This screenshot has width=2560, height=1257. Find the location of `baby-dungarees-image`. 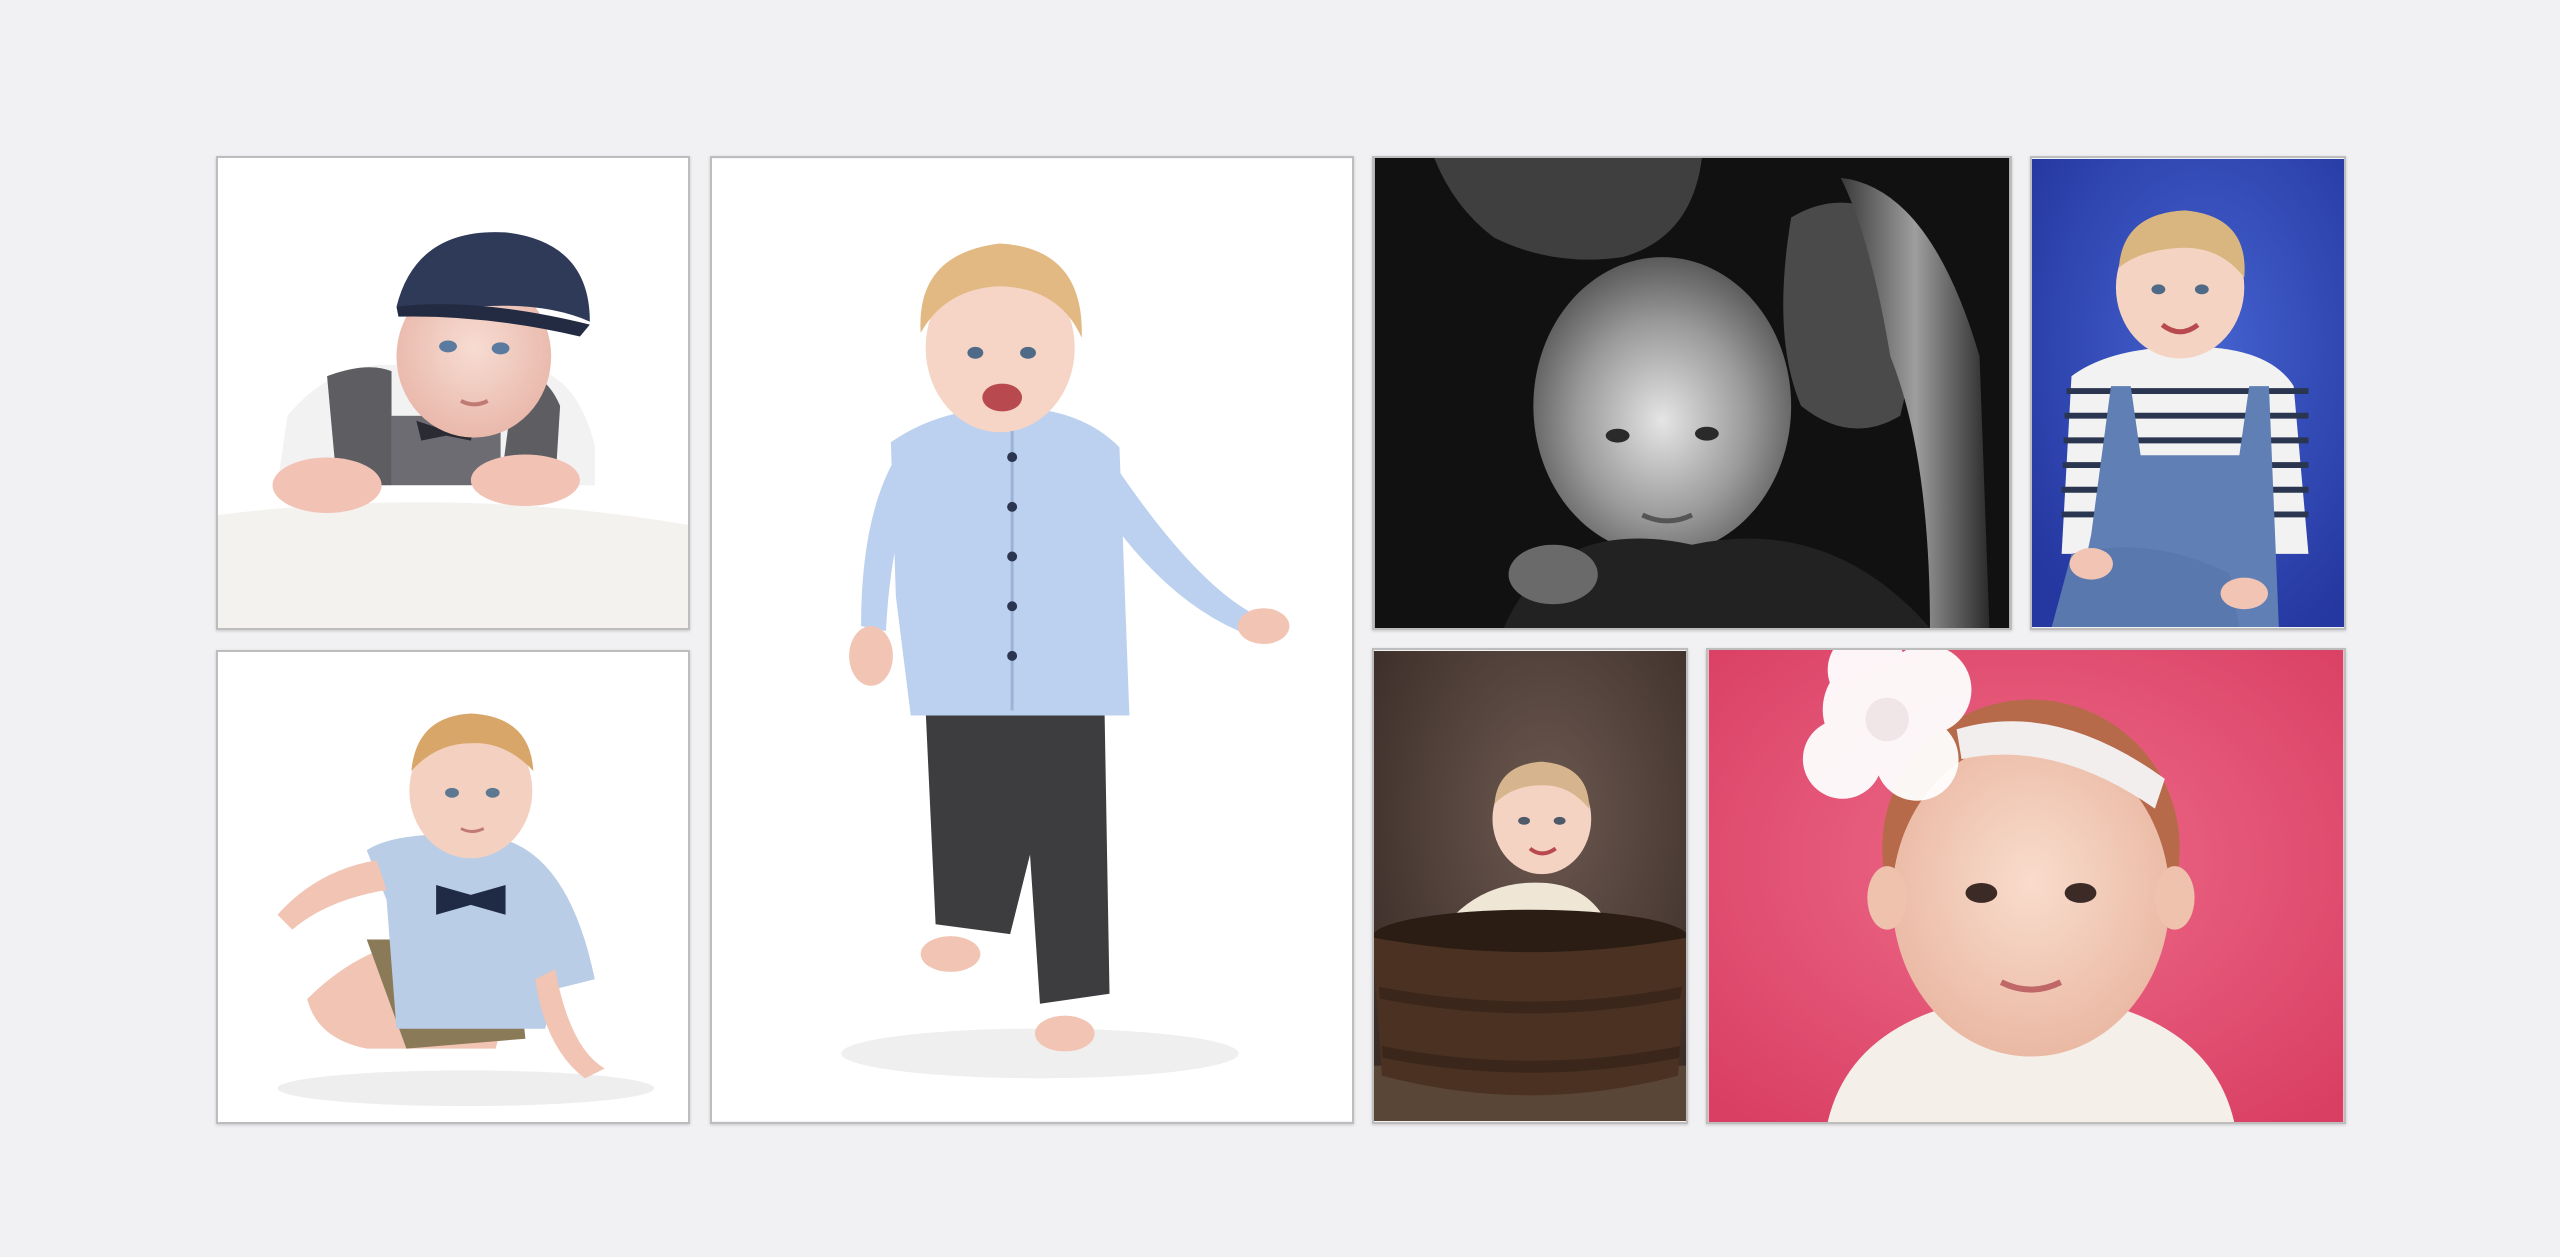

baby-dungarees-image is located at coordinates (2188, 393).